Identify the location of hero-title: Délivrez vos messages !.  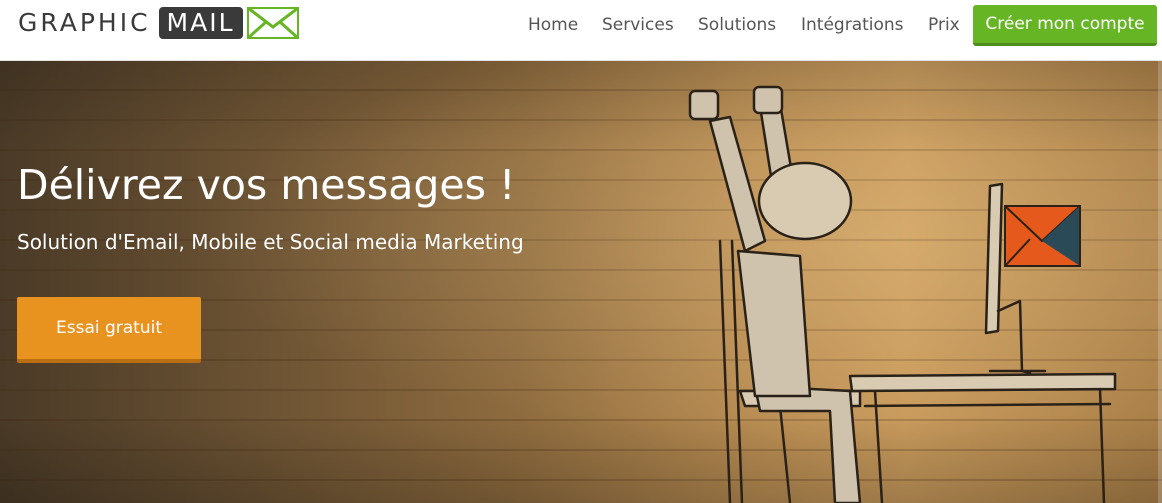
(266, 185).